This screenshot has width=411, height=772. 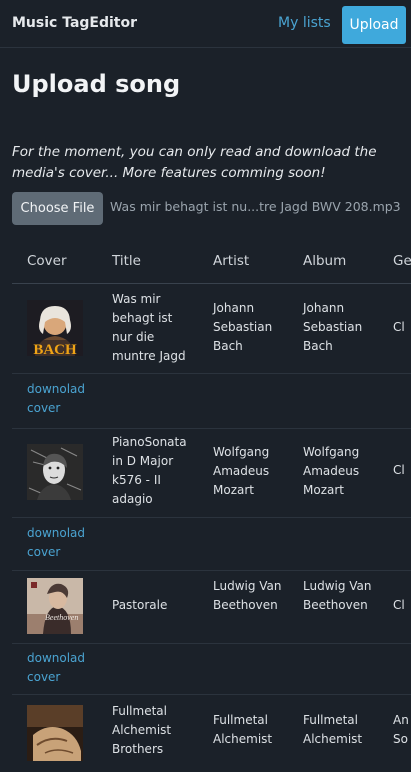 I want to click on song-title: Pastorale, so click(x=140, y=605).